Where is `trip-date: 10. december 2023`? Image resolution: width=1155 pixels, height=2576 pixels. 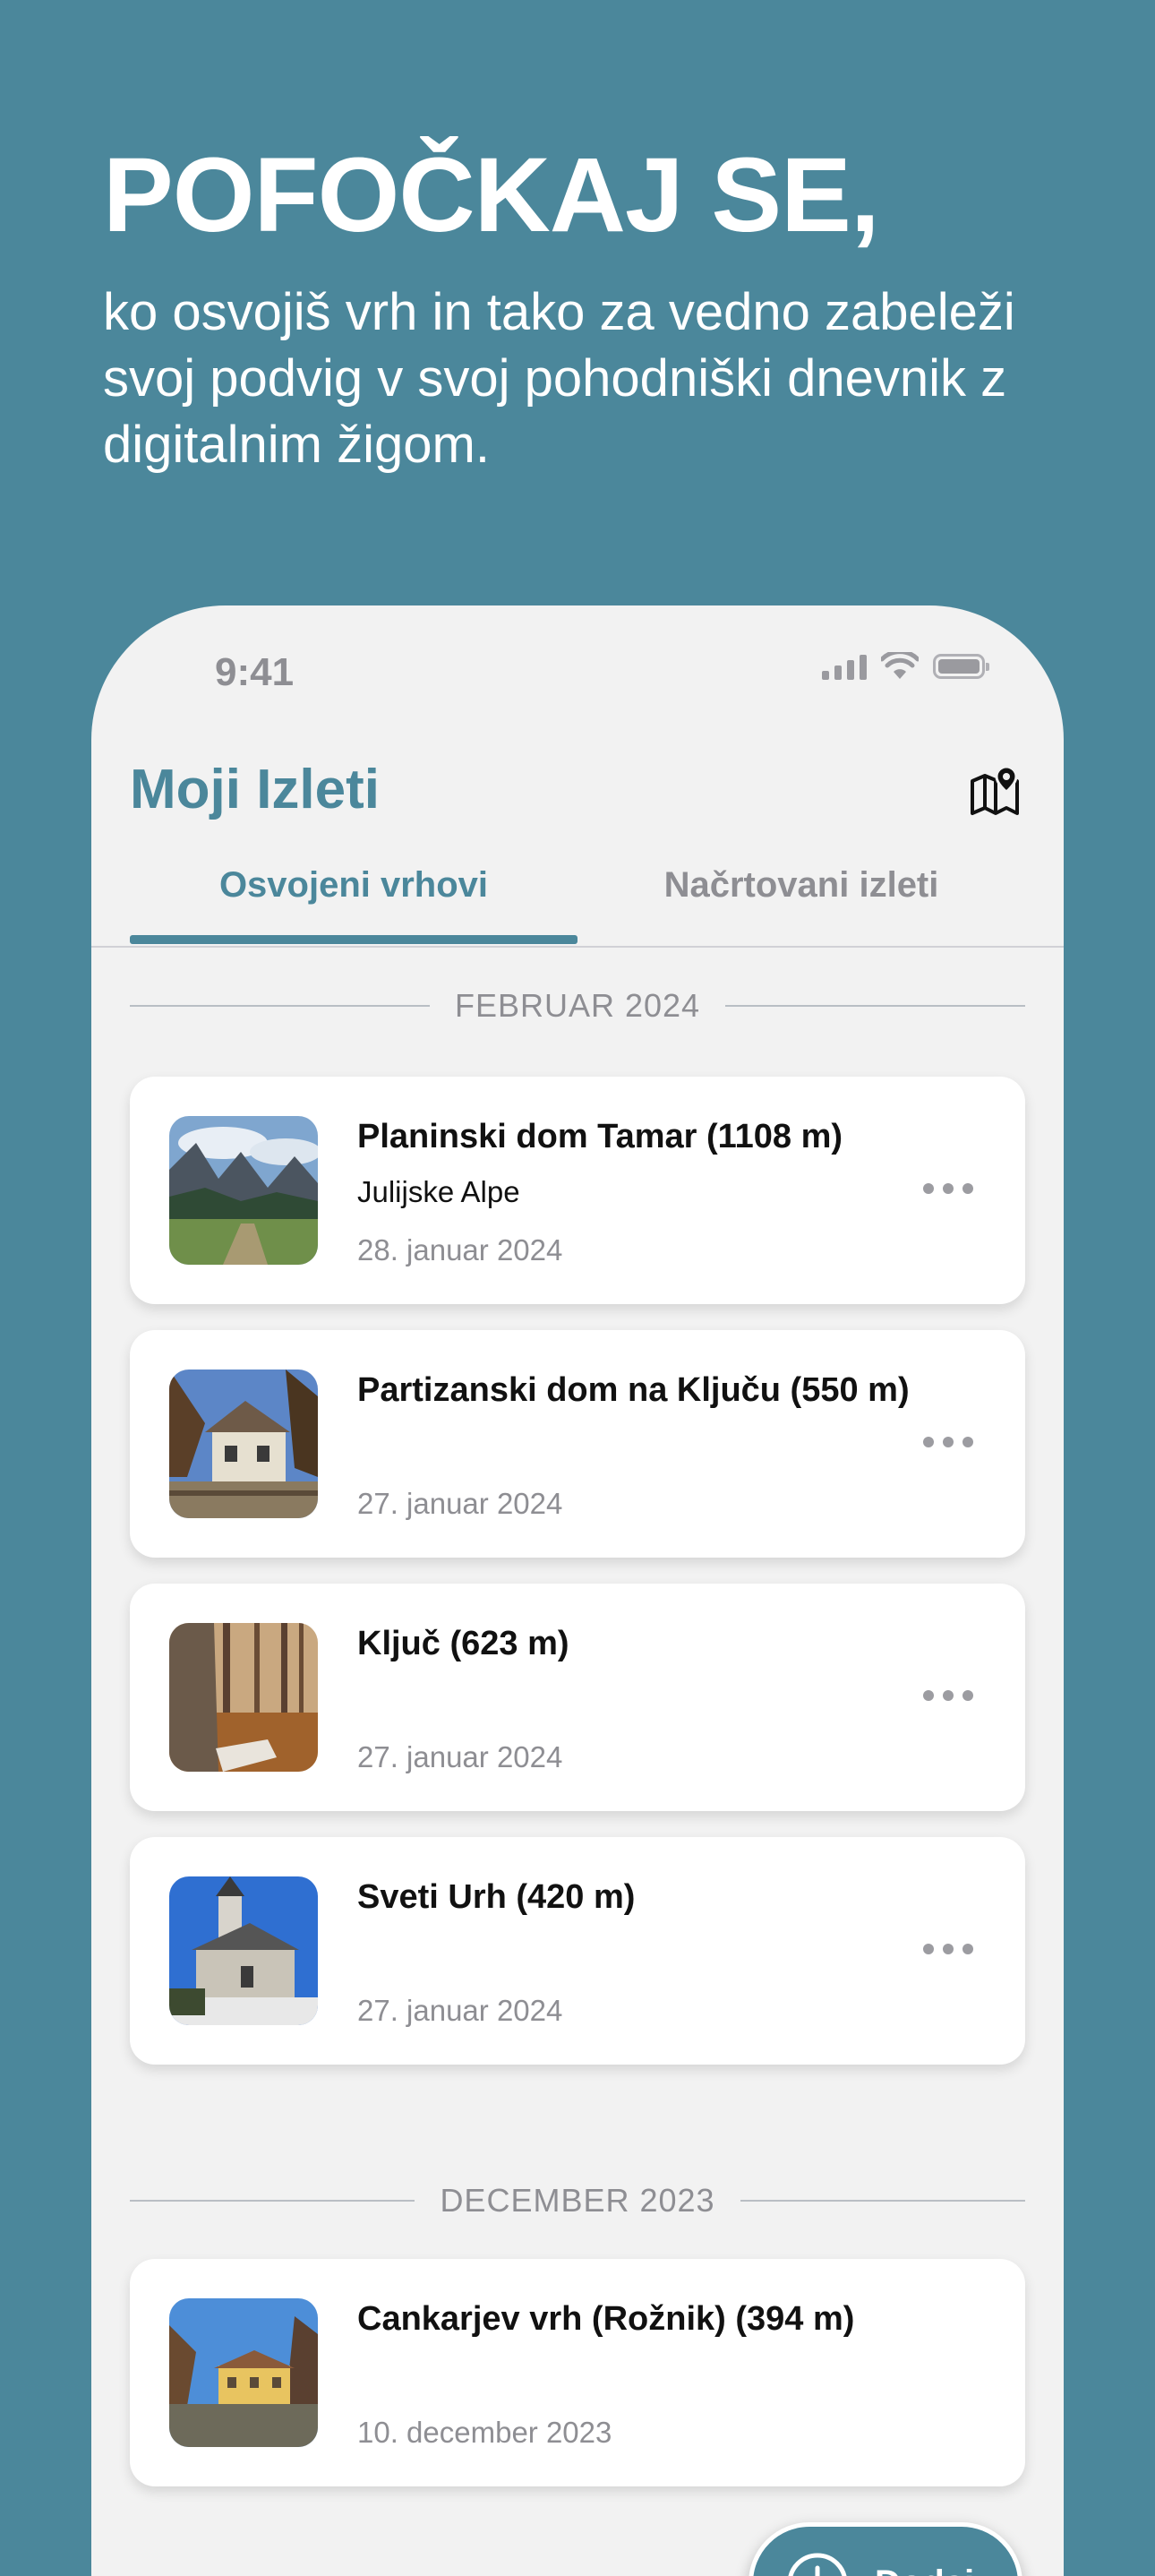 trip-date: 10. december 2023 is located at coordinates (485, 2433).